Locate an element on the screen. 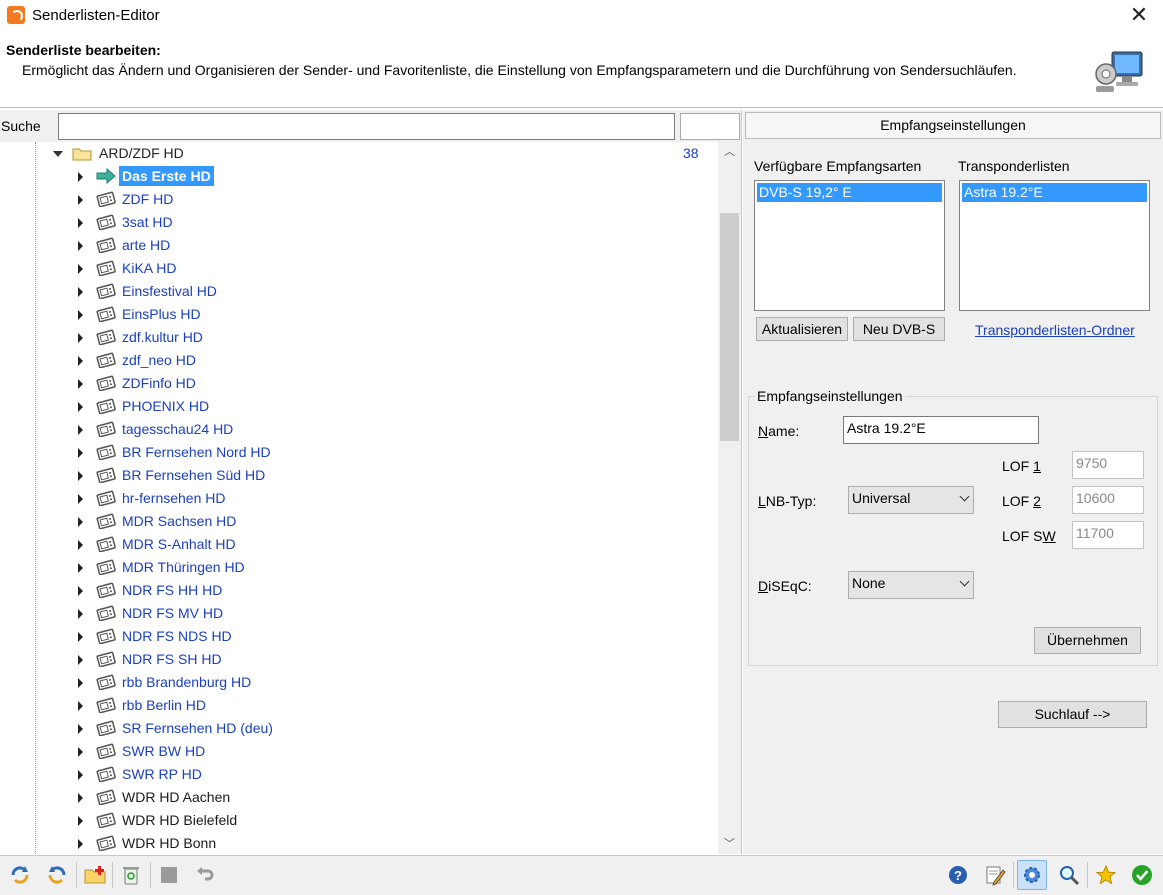  reception-types-list: DVB-S 19,2° E is located at coordinates (849, 245).